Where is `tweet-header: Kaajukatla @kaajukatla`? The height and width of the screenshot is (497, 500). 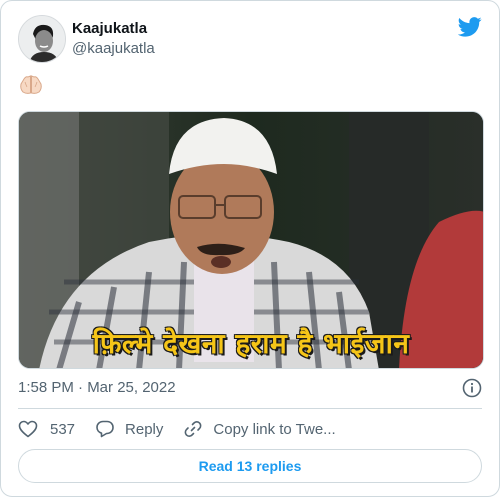 tweet-header: Kaajukatla @kaajukatla is located at coordinates (250, 39).